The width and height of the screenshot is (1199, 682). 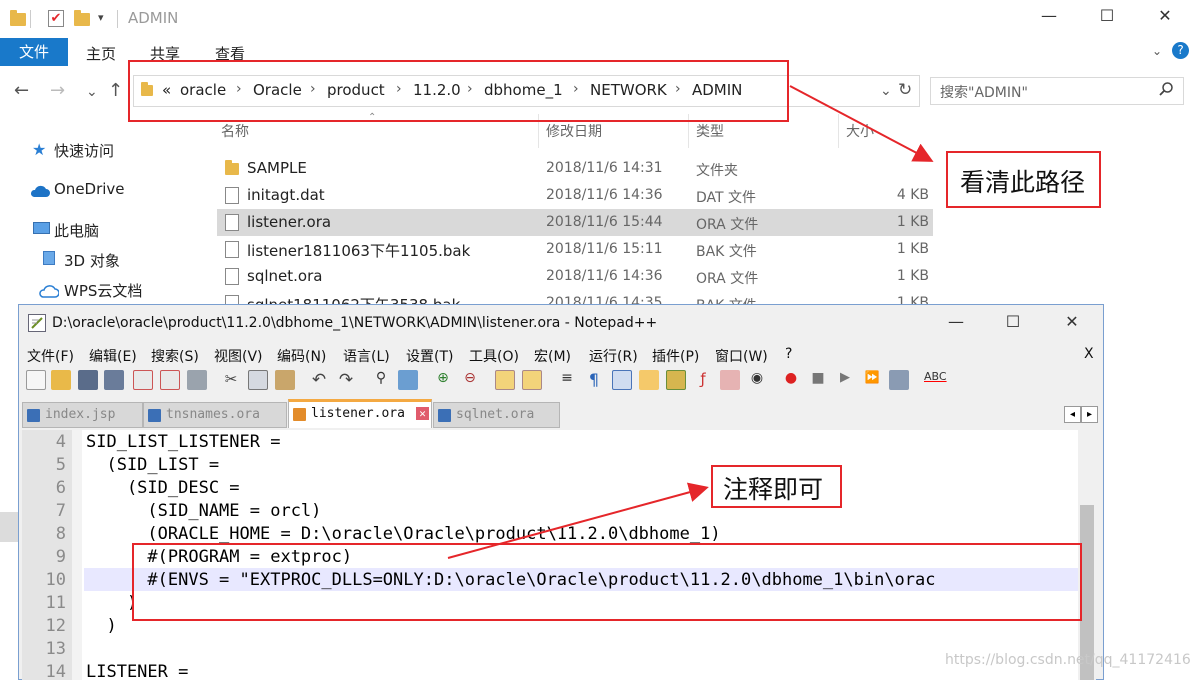 What do you see at coordinates (1068, 660) in the screenshot?
I see `watermark: https://blog.csdn.net/qq_41172416` at bounding box center [1068, 660].